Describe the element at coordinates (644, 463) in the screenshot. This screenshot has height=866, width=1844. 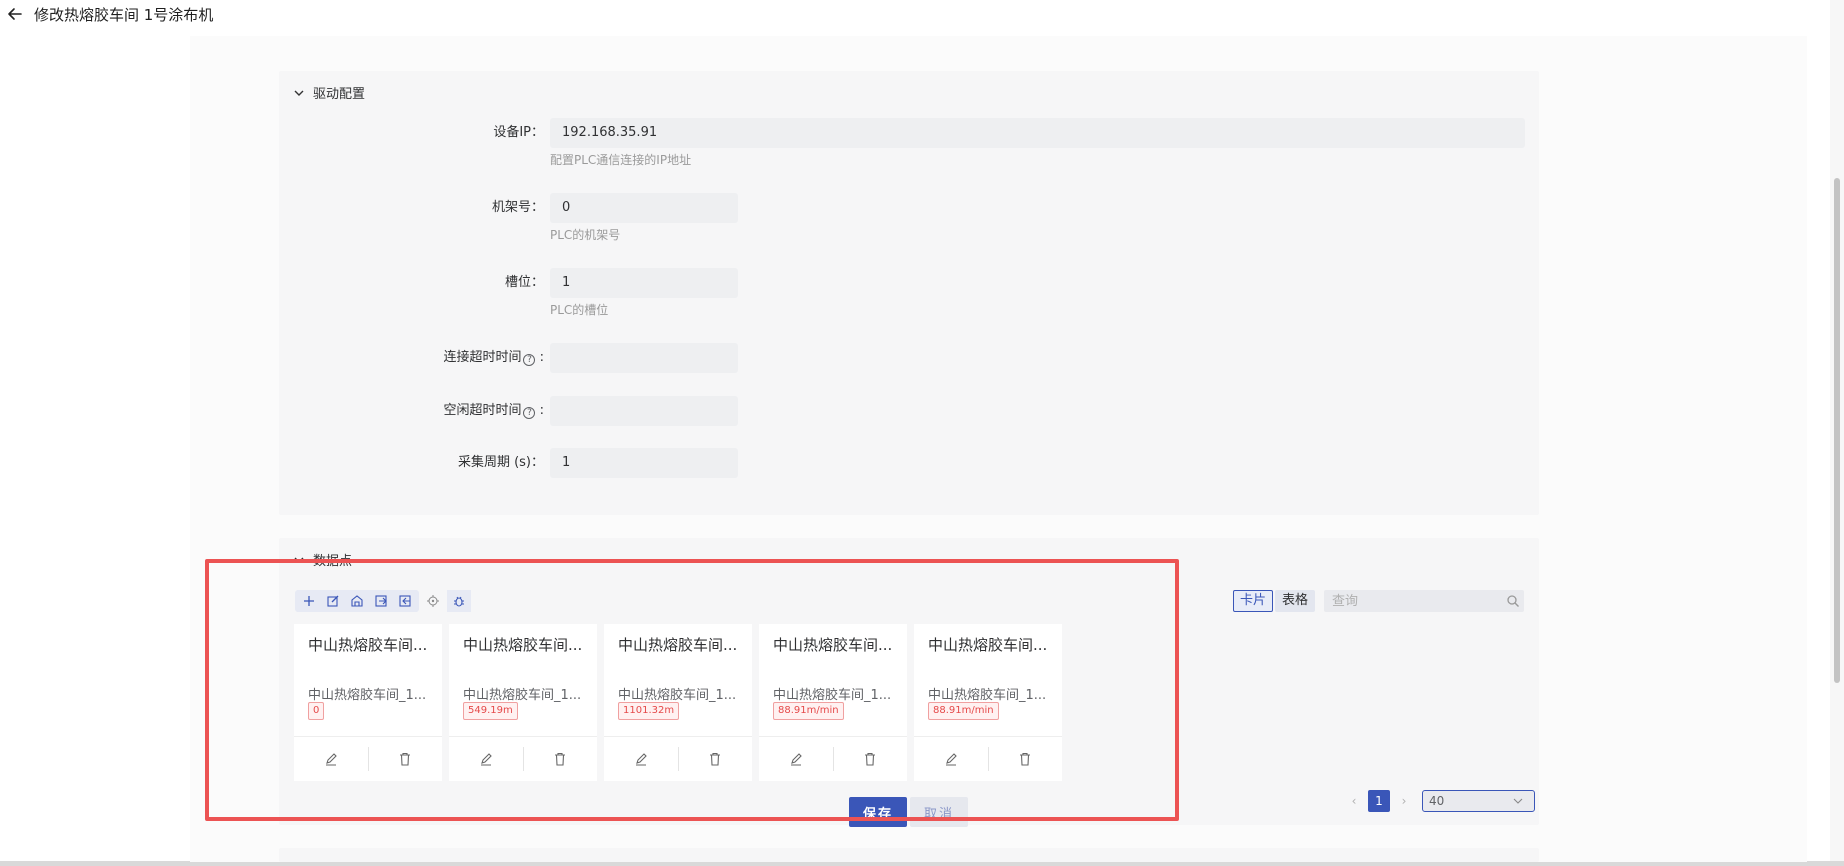
I see `period-input: 1` at that location.